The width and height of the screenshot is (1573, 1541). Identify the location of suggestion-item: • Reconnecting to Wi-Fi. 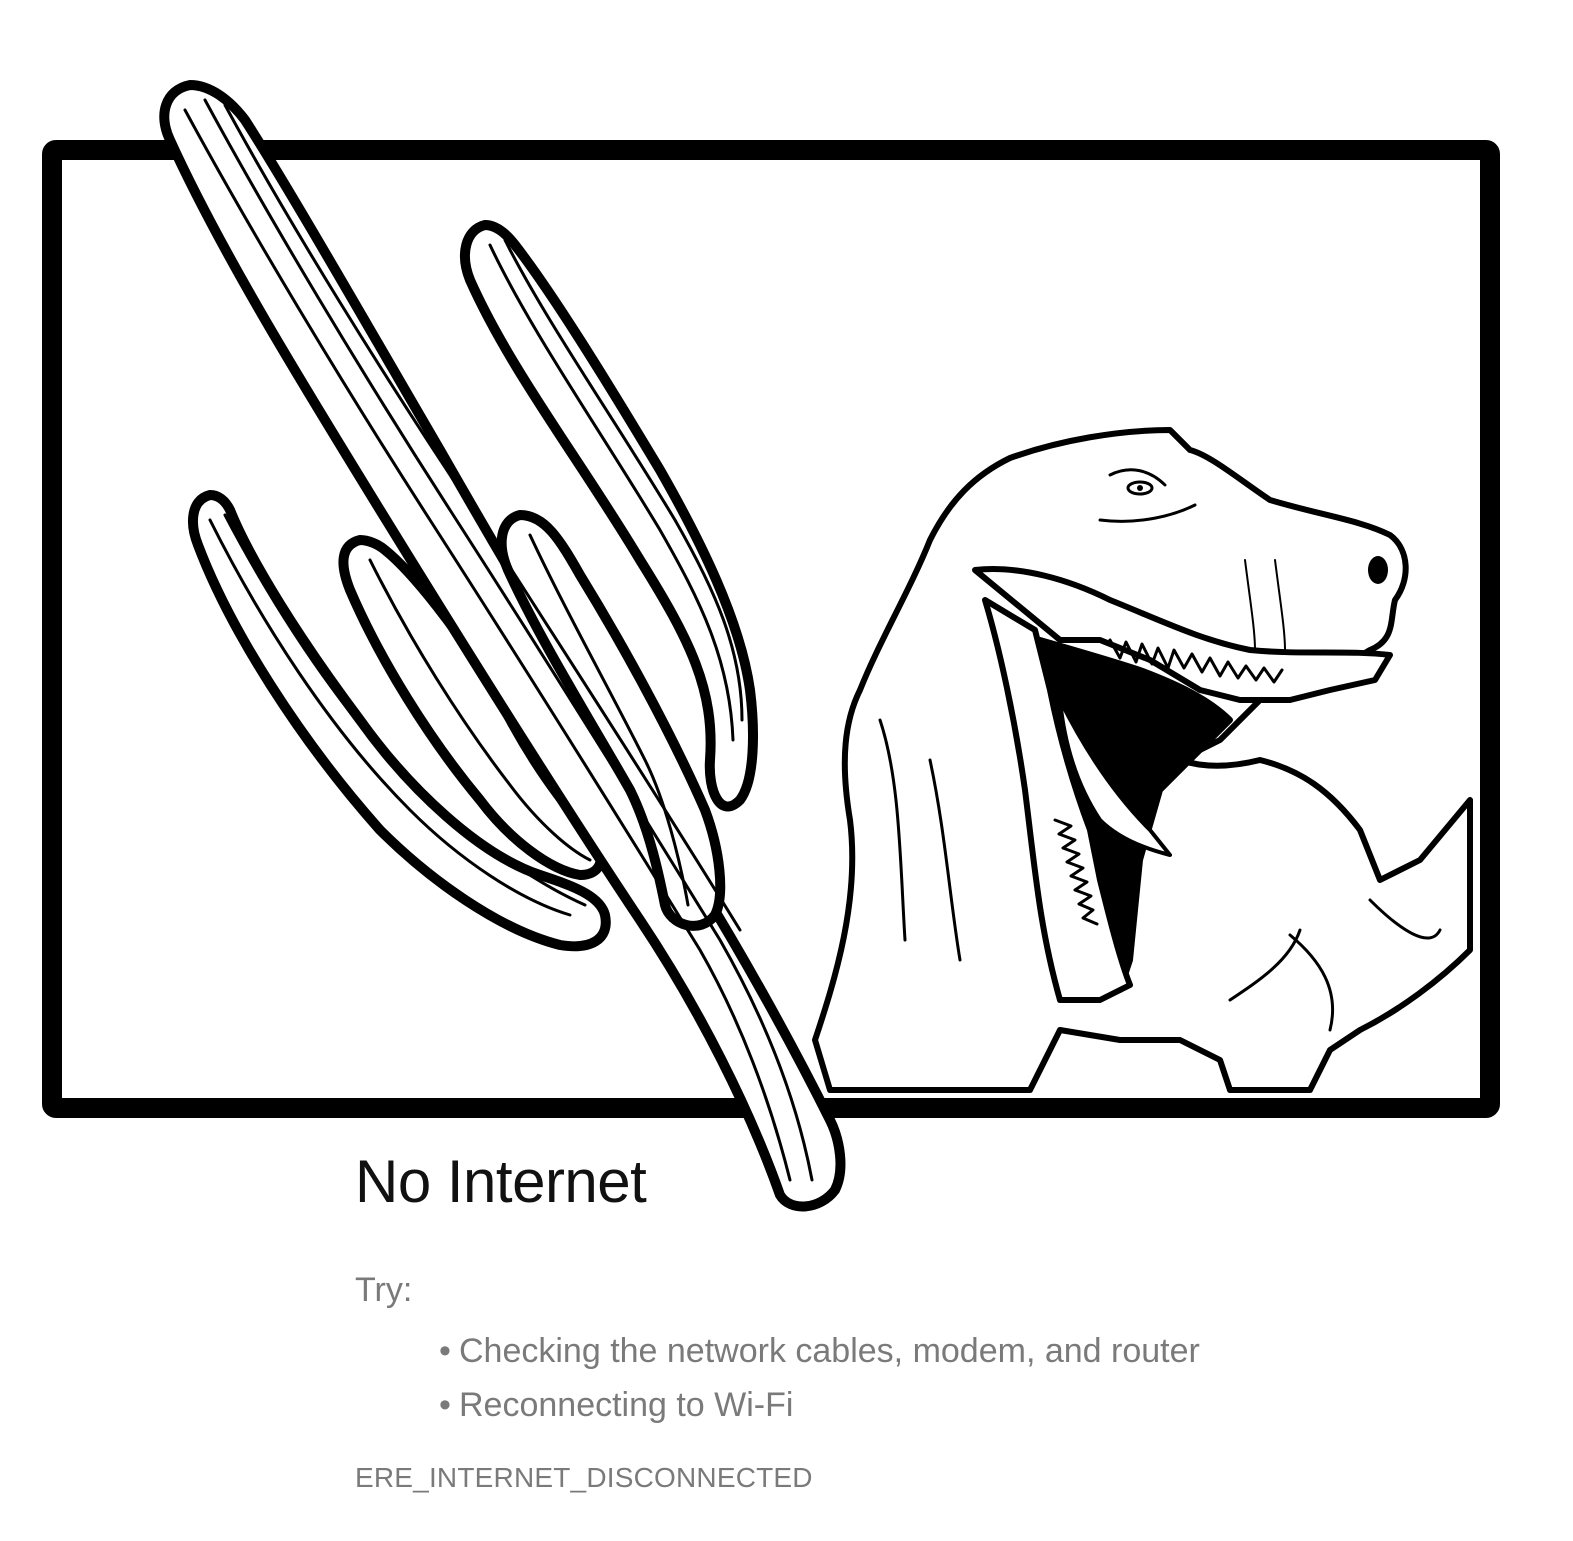
(947, 1405).